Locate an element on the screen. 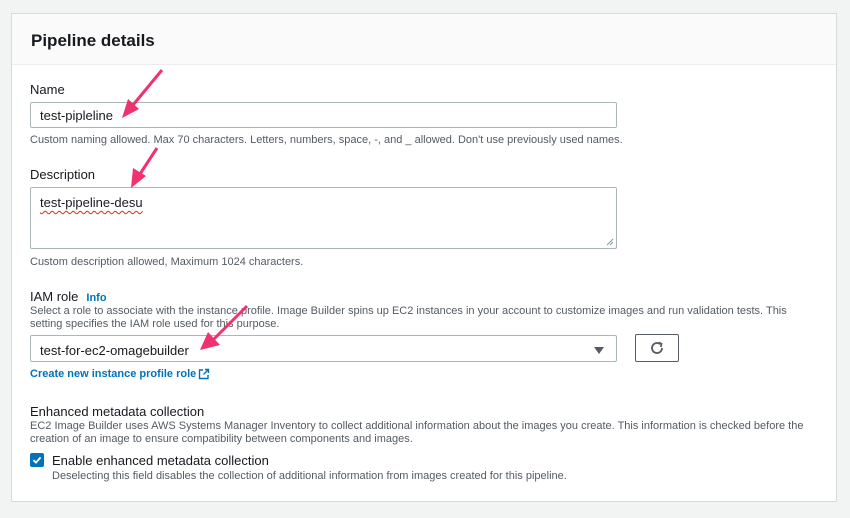 The width and height of the screenshot is (850, 518). refresh-button is located at coordinates (657, 348).